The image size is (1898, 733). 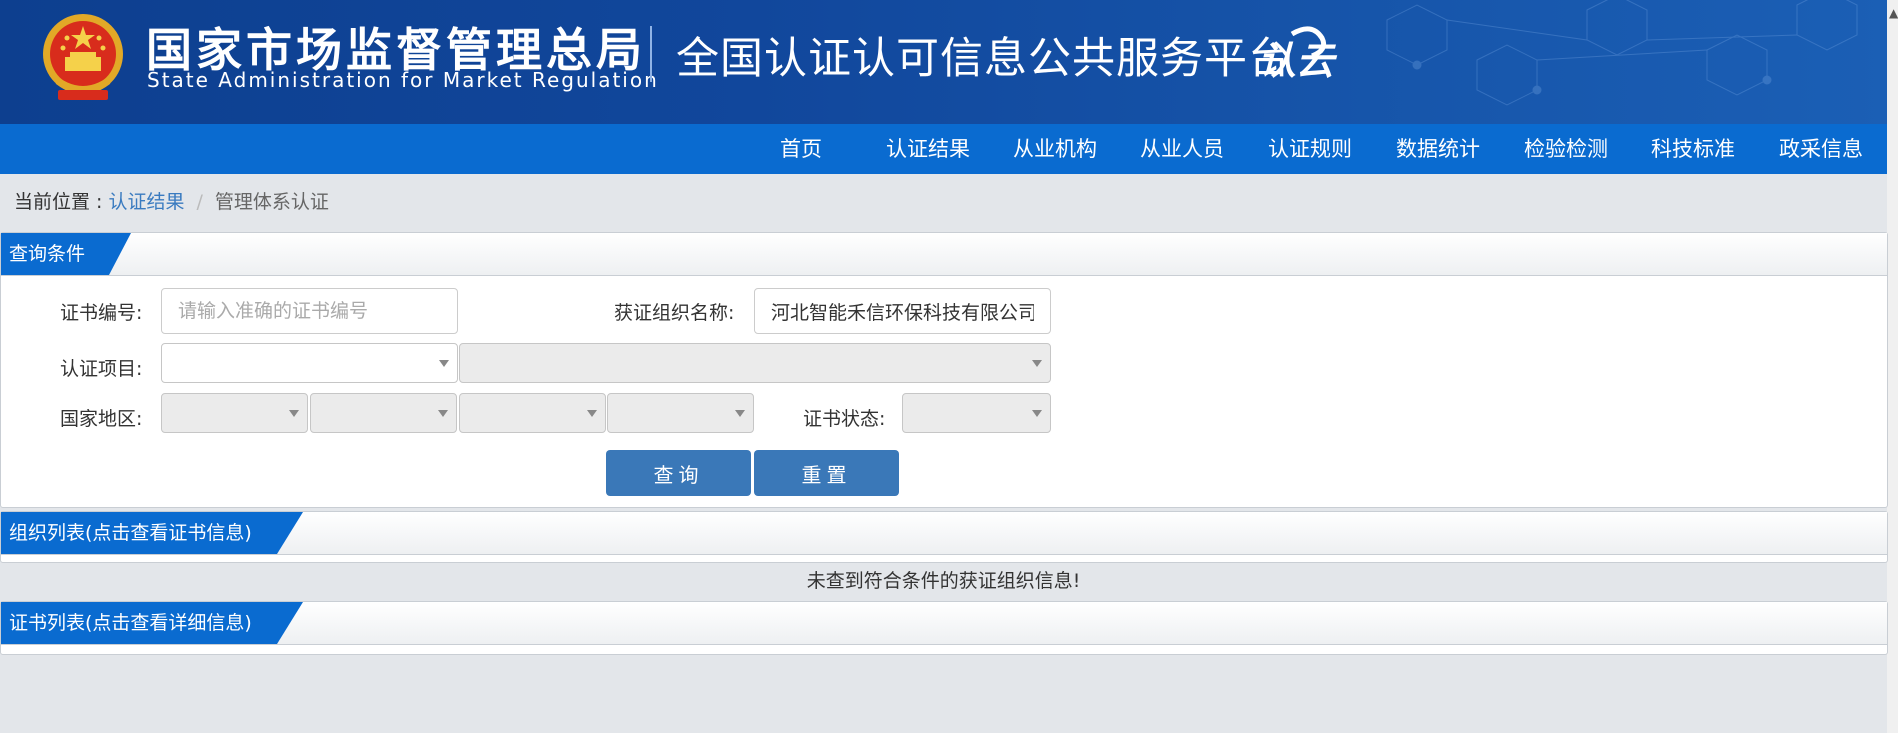 I want to click on reset-button: 重置, so click(x=826, y=473).